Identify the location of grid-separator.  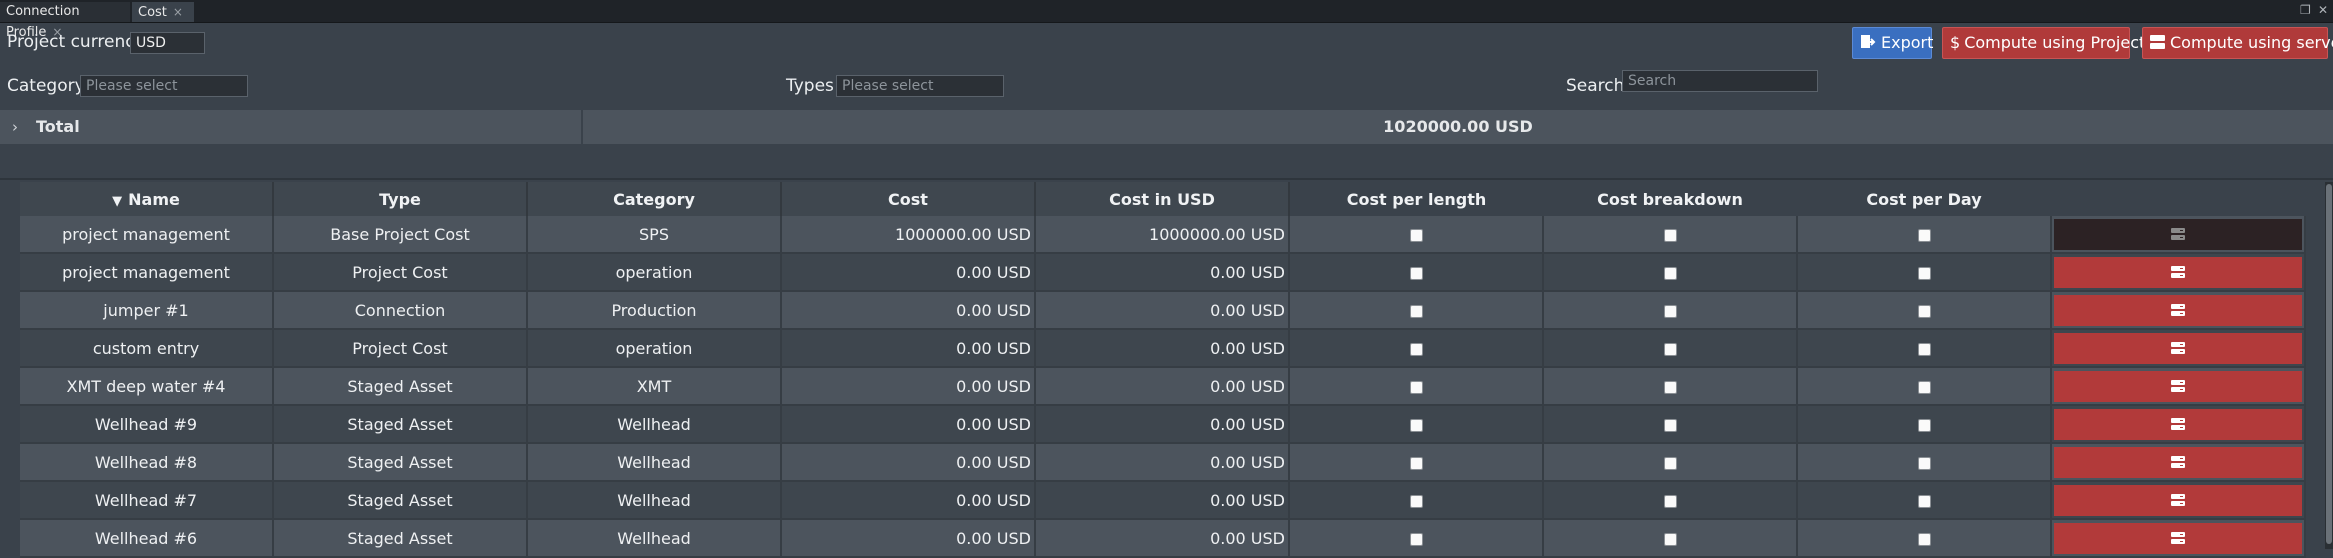
(1166, 179).